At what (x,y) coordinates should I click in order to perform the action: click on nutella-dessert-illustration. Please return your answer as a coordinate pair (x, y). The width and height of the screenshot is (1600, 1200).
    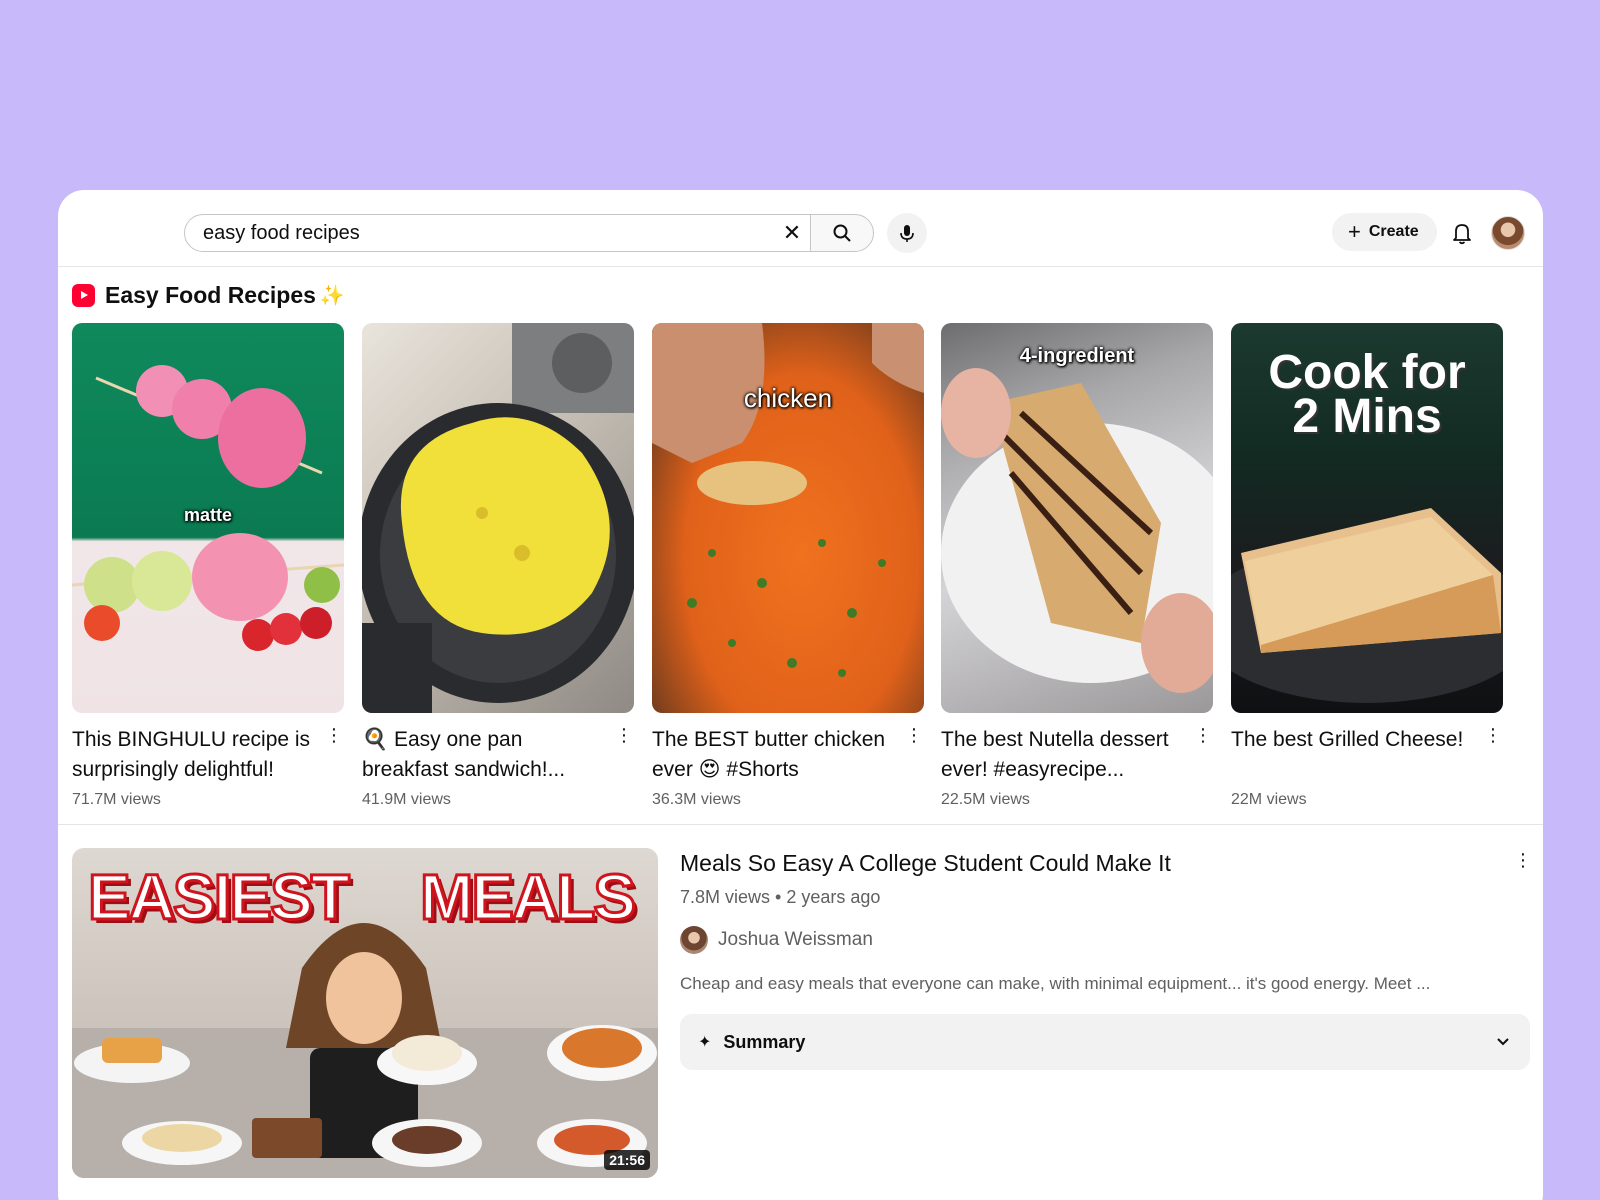
    Looking at the image, I should click on (1077, 530).